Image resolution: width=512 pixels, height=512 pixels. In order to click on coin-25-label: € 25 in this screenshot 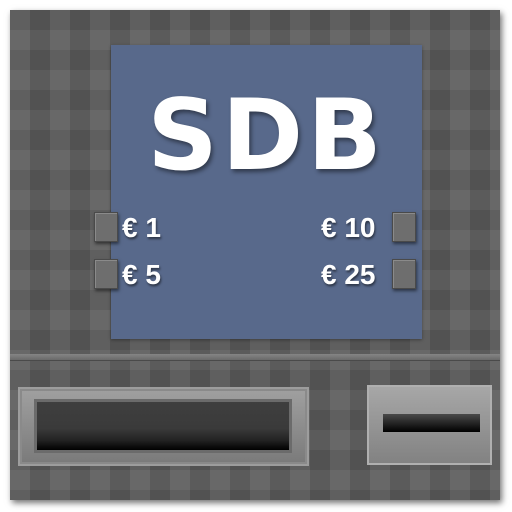, I will do `click(348, 274)`.